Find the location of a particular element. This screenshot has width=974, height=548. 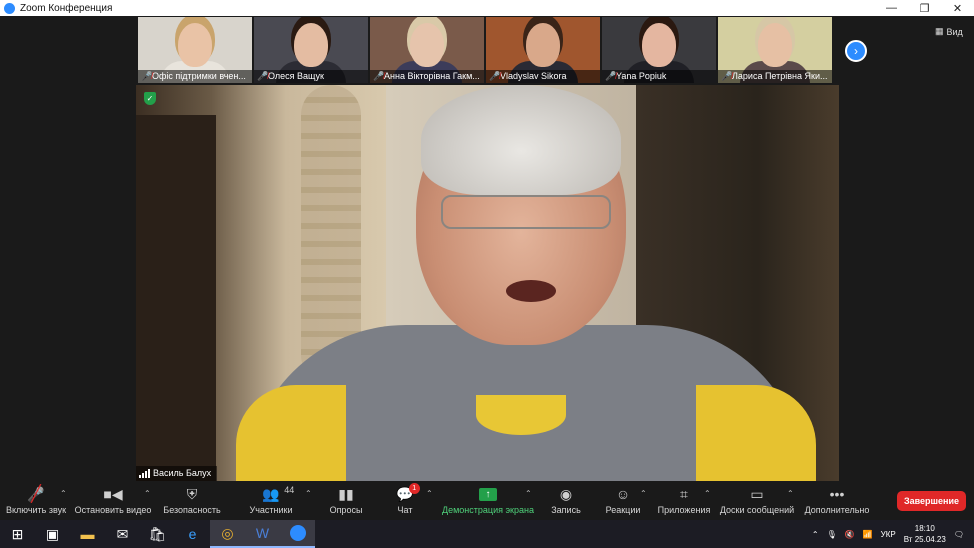

windows-start-icon: ⊞ is located at coordinates (17, 534).